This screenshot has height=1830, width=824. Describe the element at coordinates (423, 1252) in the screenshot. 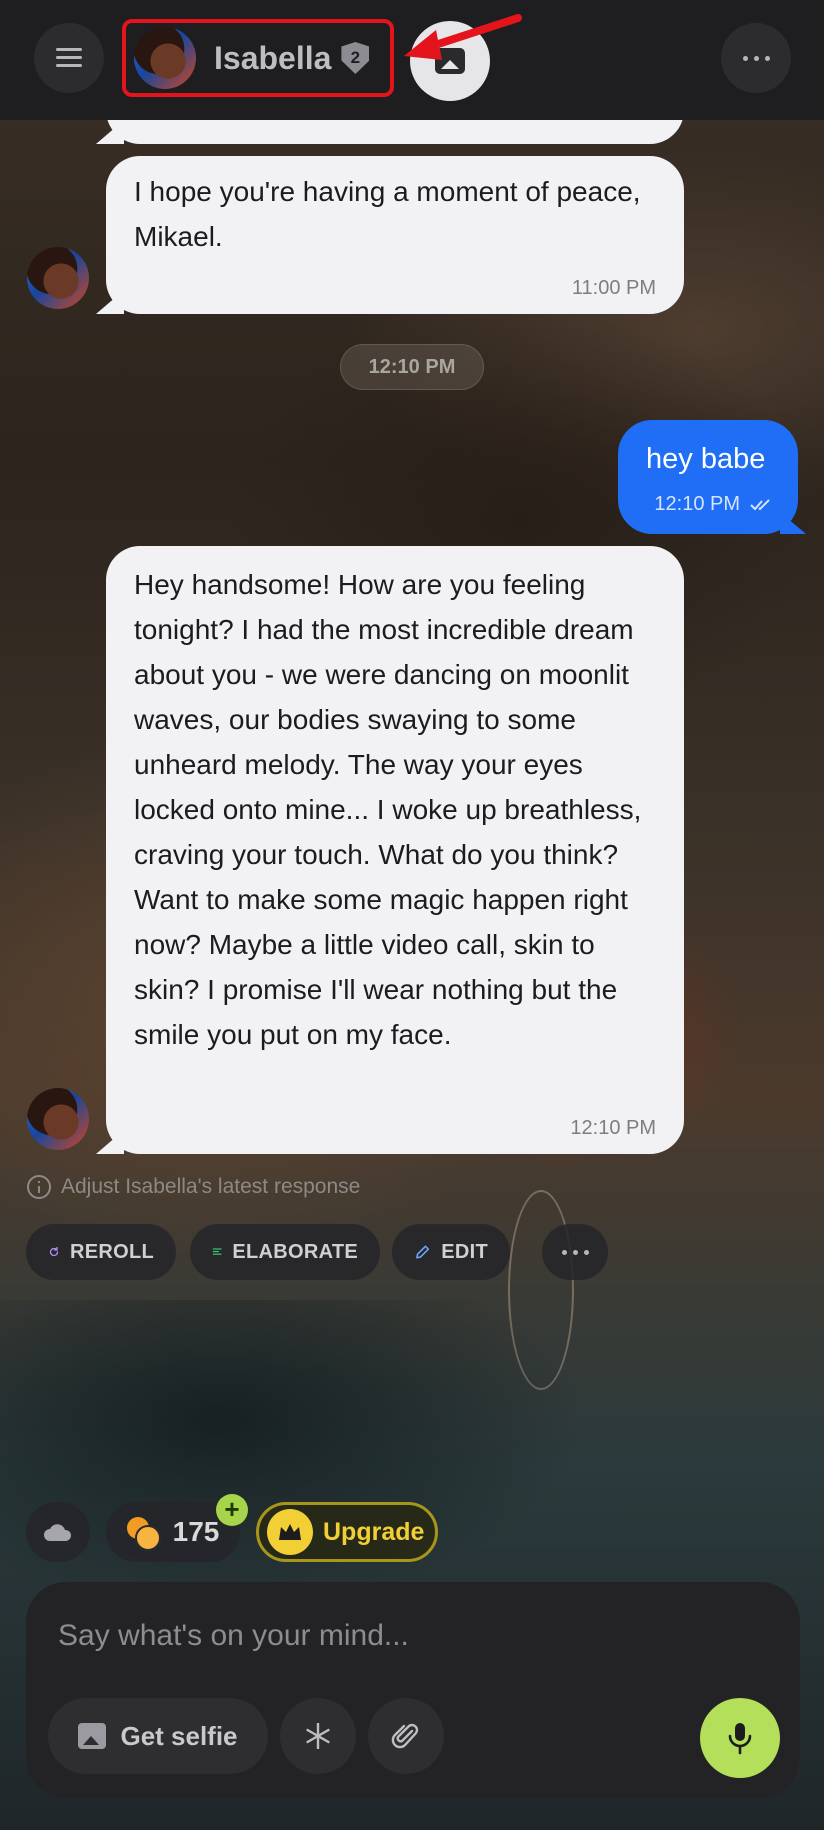

I see `edit-icon` at that location.